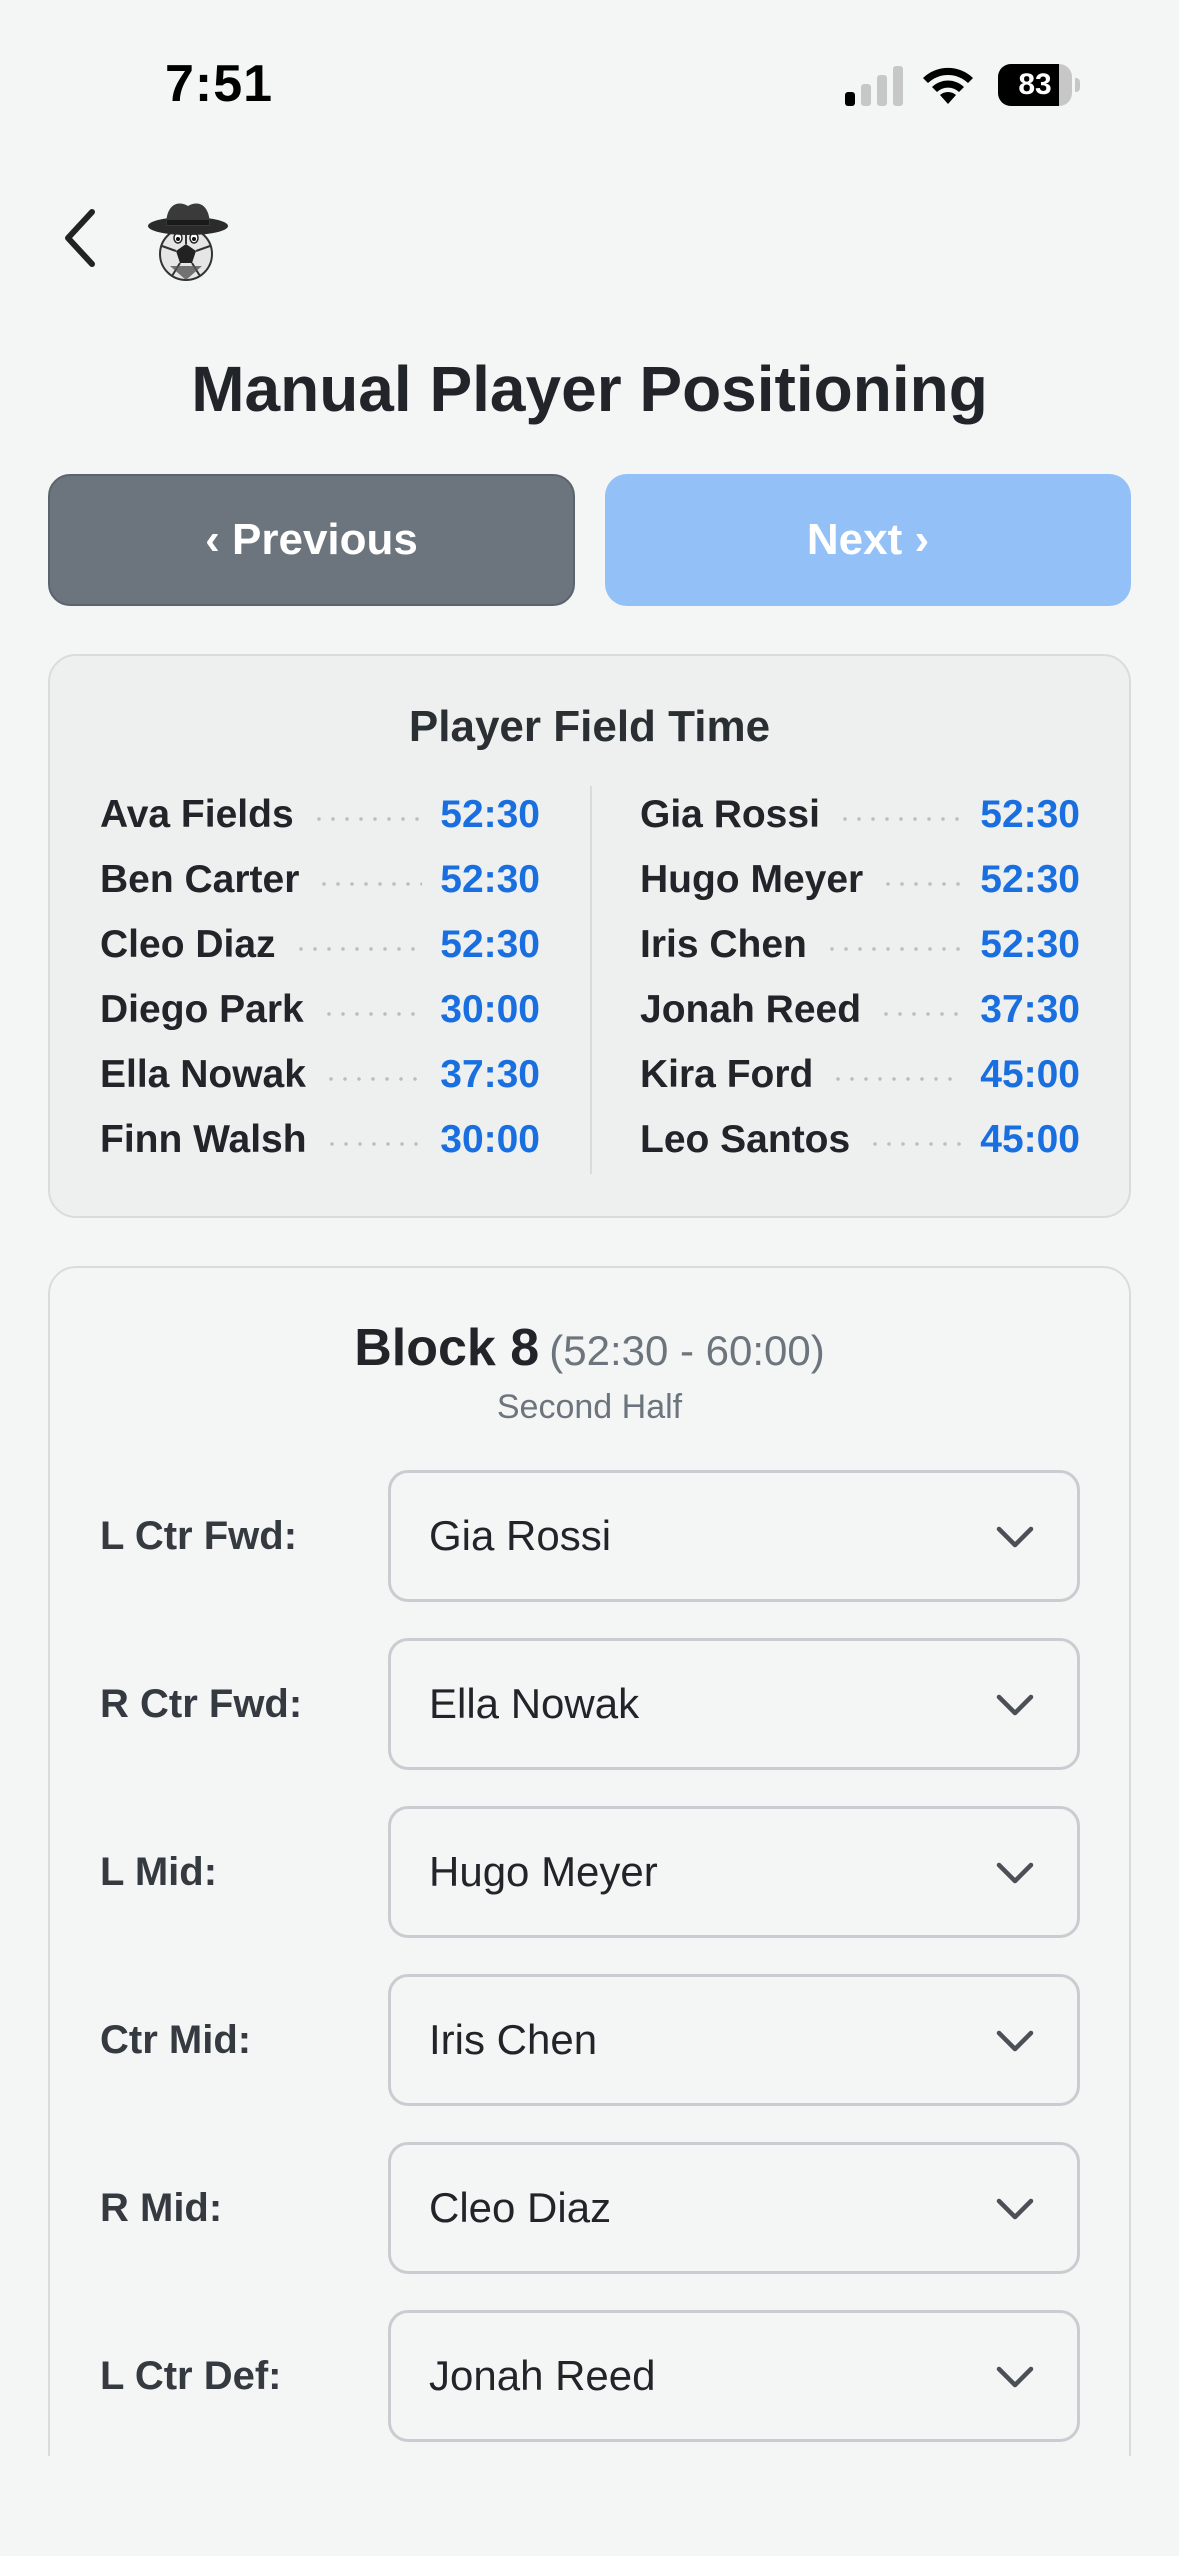 The width and height of the screenshot is (1179, 2556). I want to click on field-time-row: Kira Ford 45:00, so click(860, 1074).